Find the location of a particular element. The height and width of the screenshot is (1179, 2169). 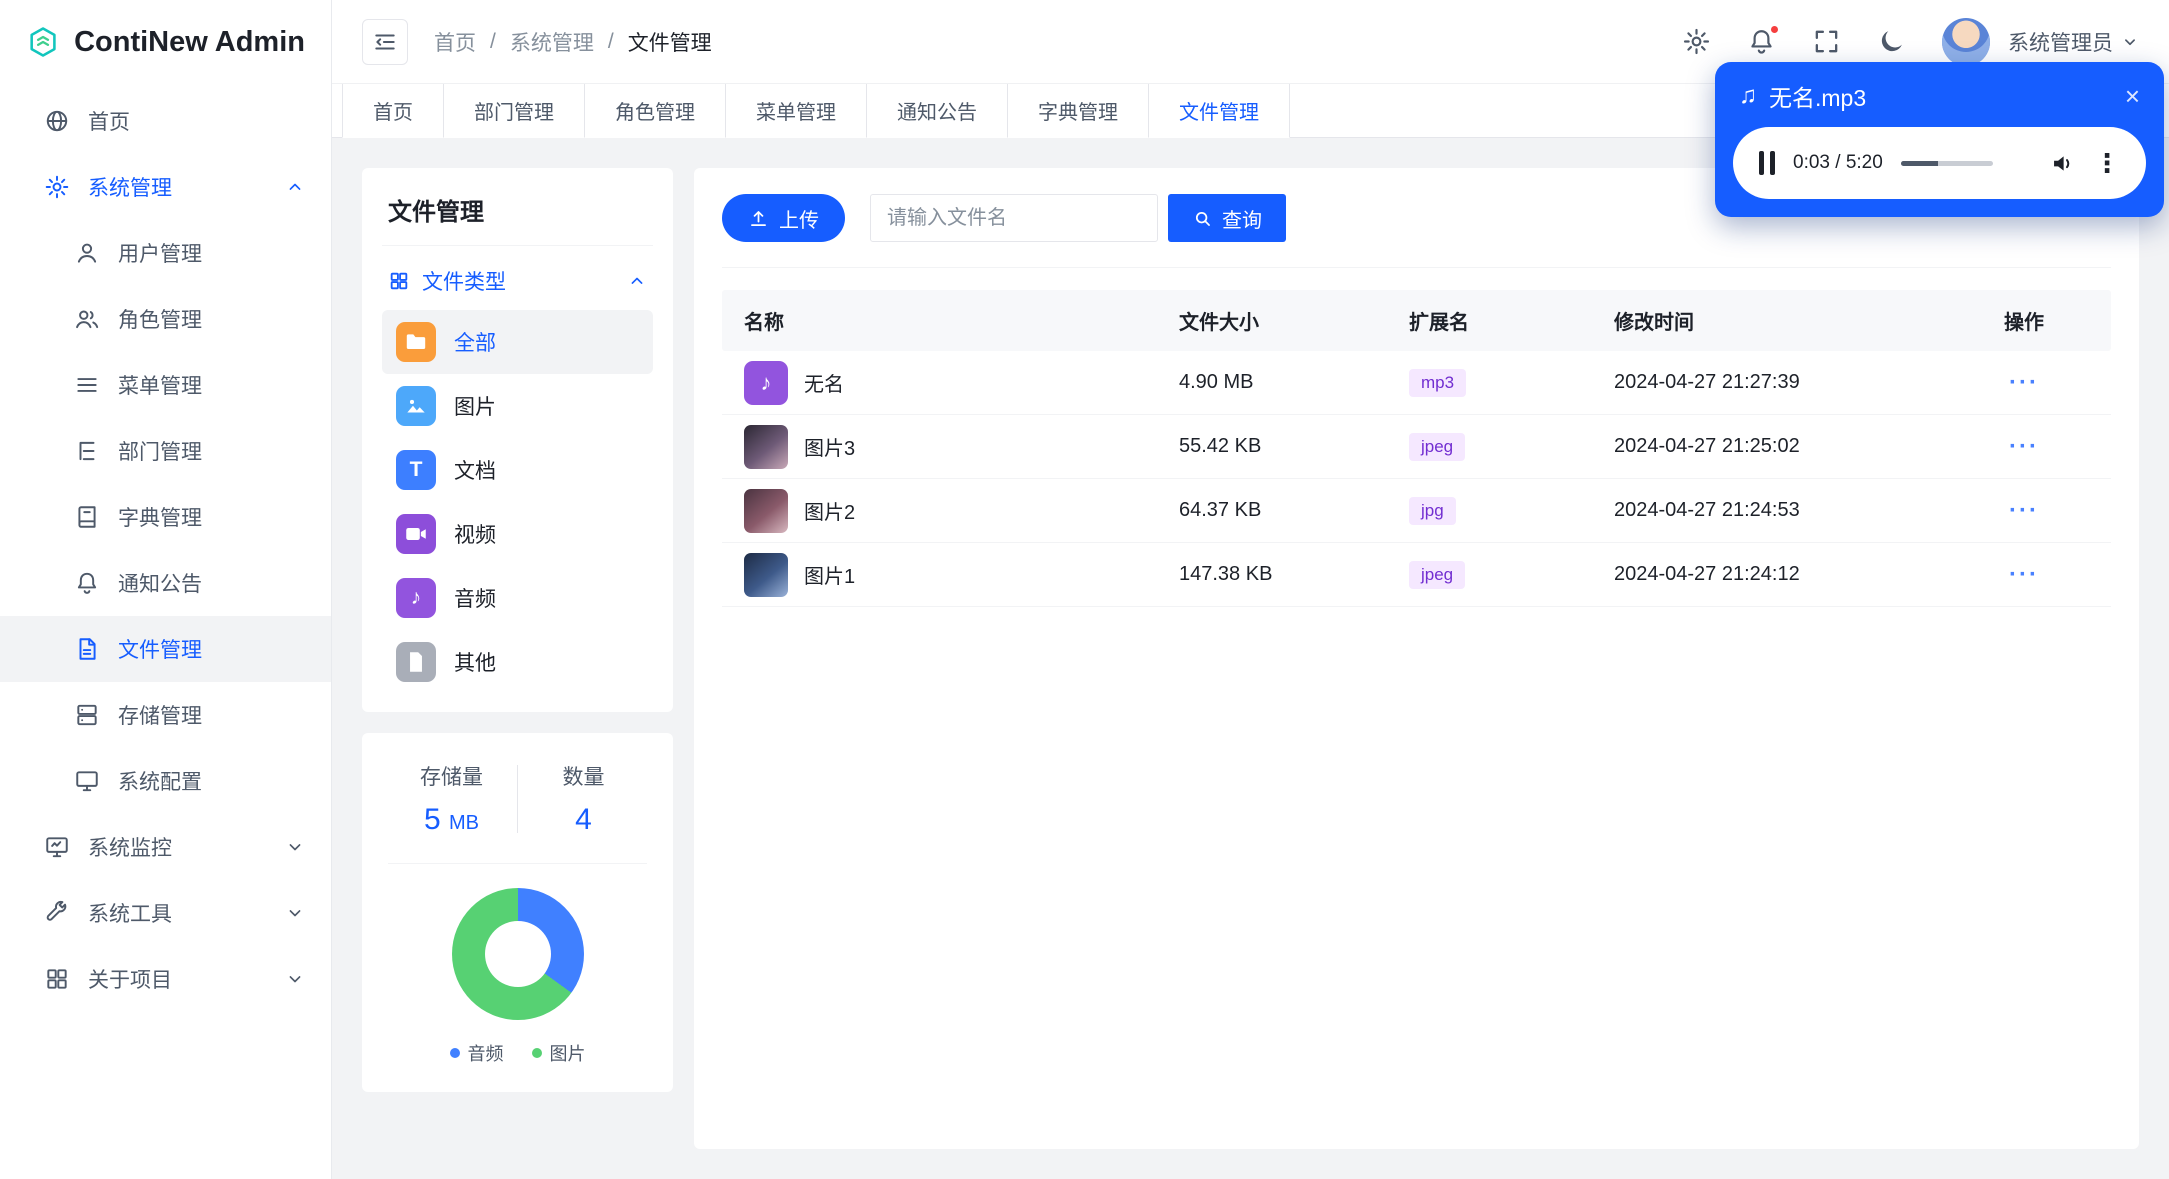

upload-button: 上传 is located at coordinates (783, 218).